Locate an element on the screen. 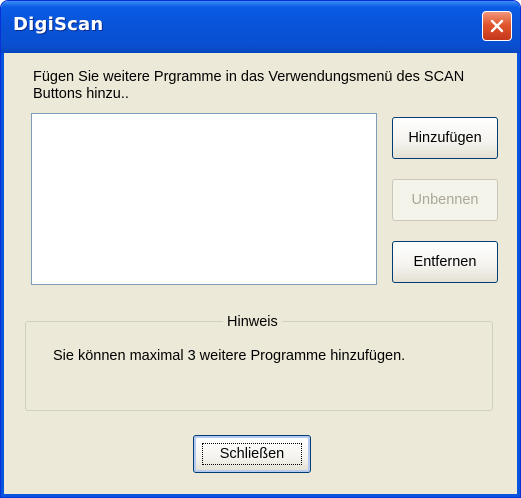  close-dialog-button-label: Schließen is located at coordinates (252, 454).